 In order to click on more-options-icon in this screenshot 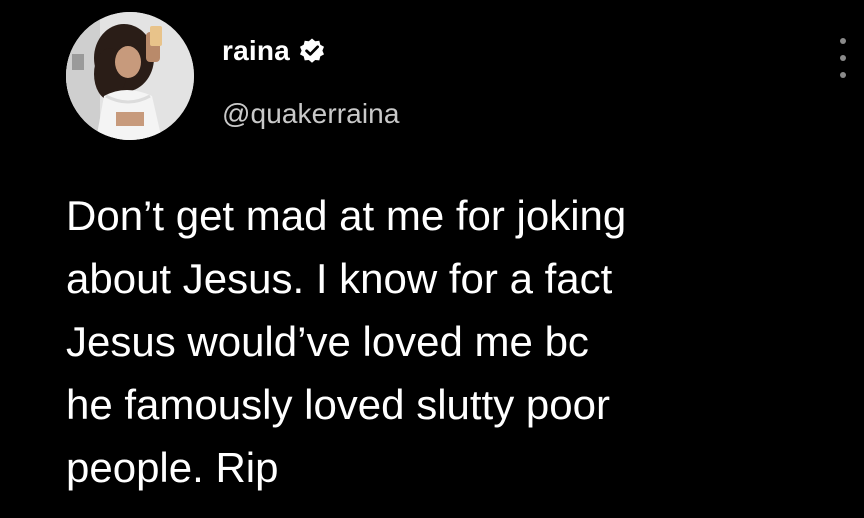, I will do `click(843, 58)`.